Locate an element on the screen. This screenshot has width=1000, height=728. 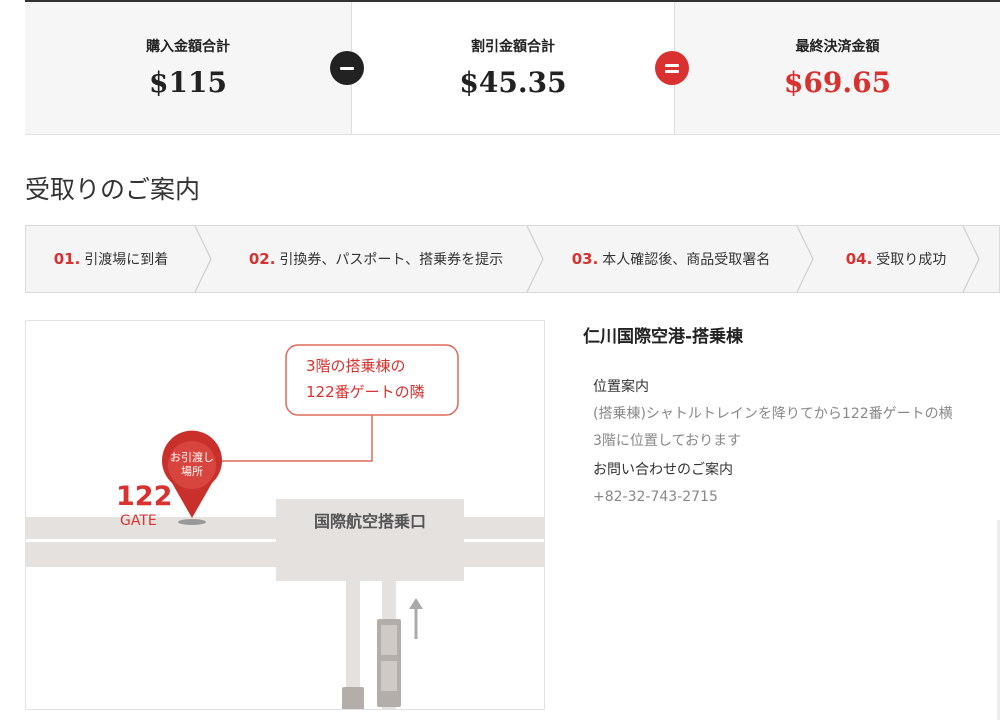
pin-label-2: 場所 is located at coordinates (192, 471).